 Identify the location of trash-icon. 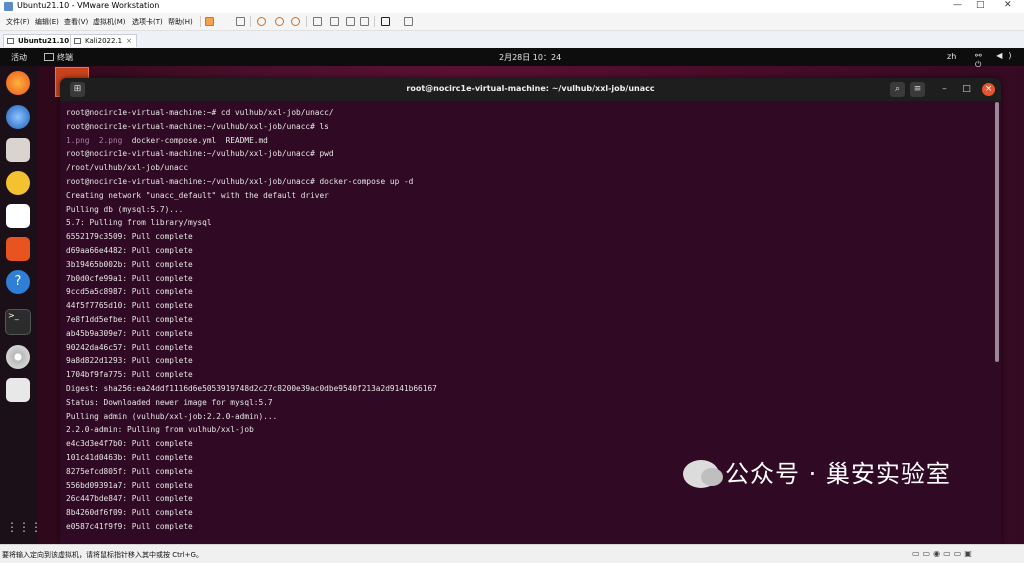
(18, 390).